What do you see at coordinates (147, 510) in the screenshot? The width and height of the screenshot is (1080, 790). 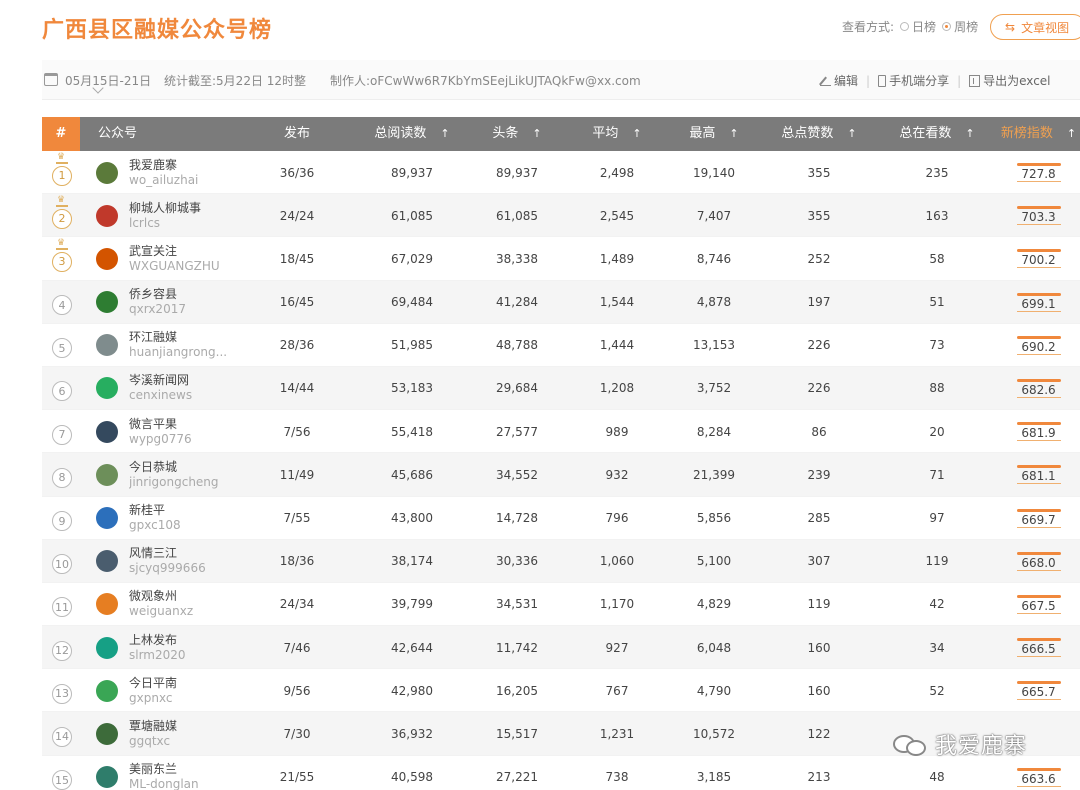 I see `account-name: 新桂平` at bounding box center [147, 510].